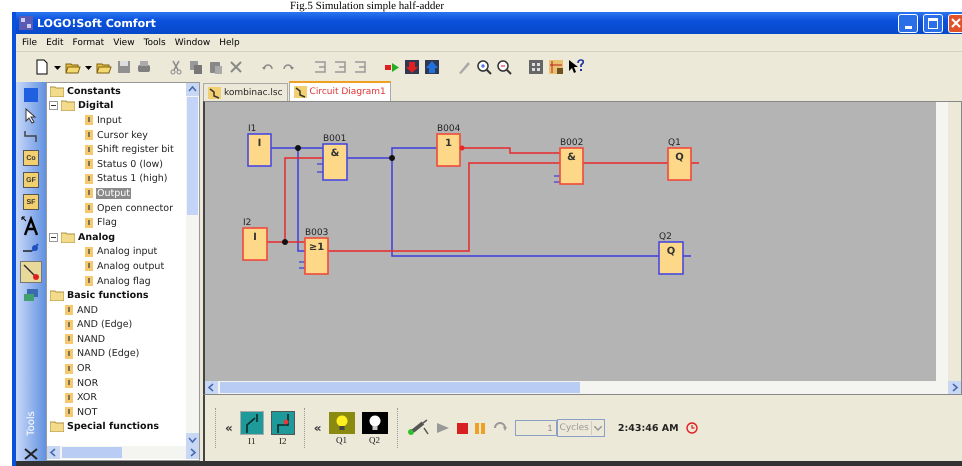 The width and height of the screenshot is (962, 466). Describe the element at coordinates (665, 237) in the screenshot. I see `block-label: Q2` at that location.